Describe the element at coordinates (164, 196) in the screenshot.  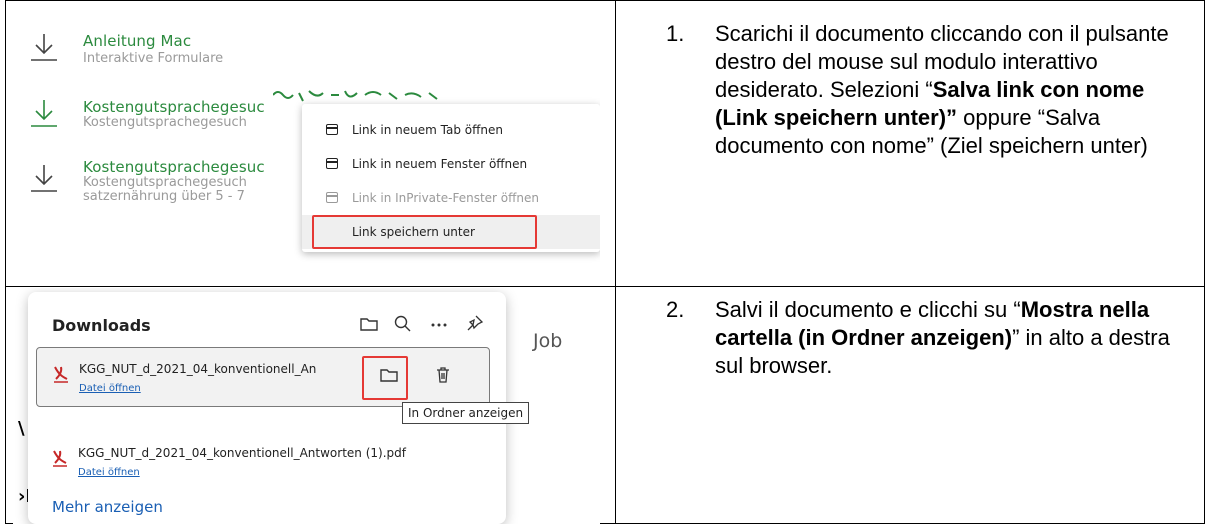
I see `download-subtitle: satzernährung über 5 - 7` at that location.